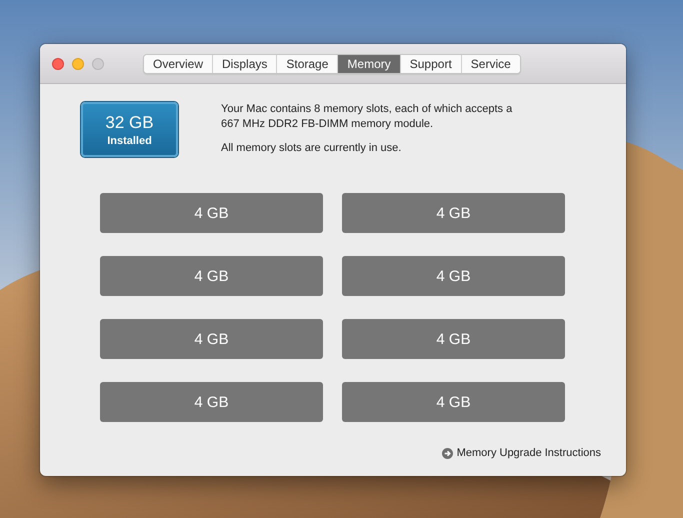 The image size is (683, 518). I want to click on tab: Displays, so click(244, 63).